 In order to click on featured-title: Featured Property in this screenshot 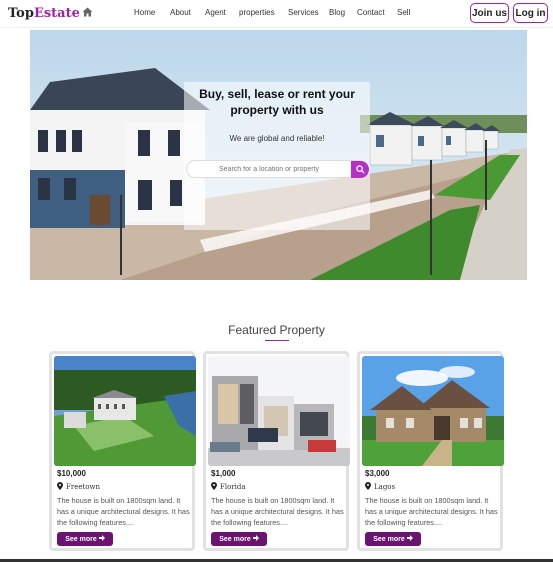, I will do `click(276, 330)`.